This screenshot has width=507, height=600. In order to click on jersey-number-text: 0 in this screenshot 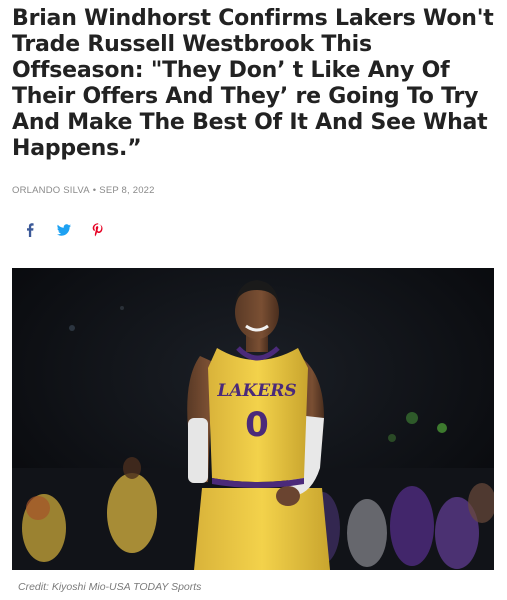, I will do `click(257, 425)`.